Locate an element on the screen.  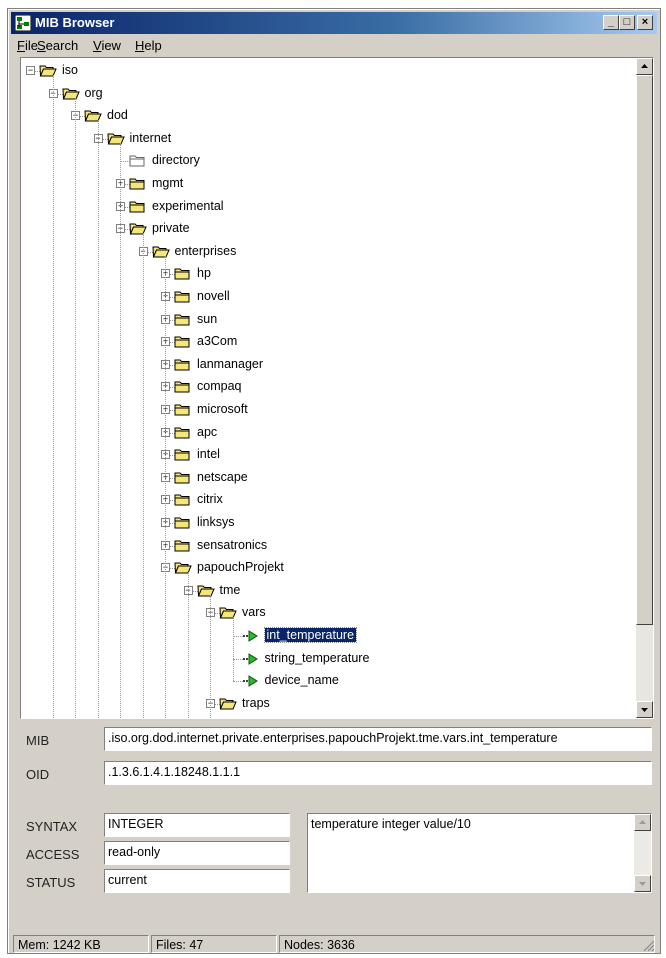
files-status: Files: 47 is located at coordinates (214, 944).